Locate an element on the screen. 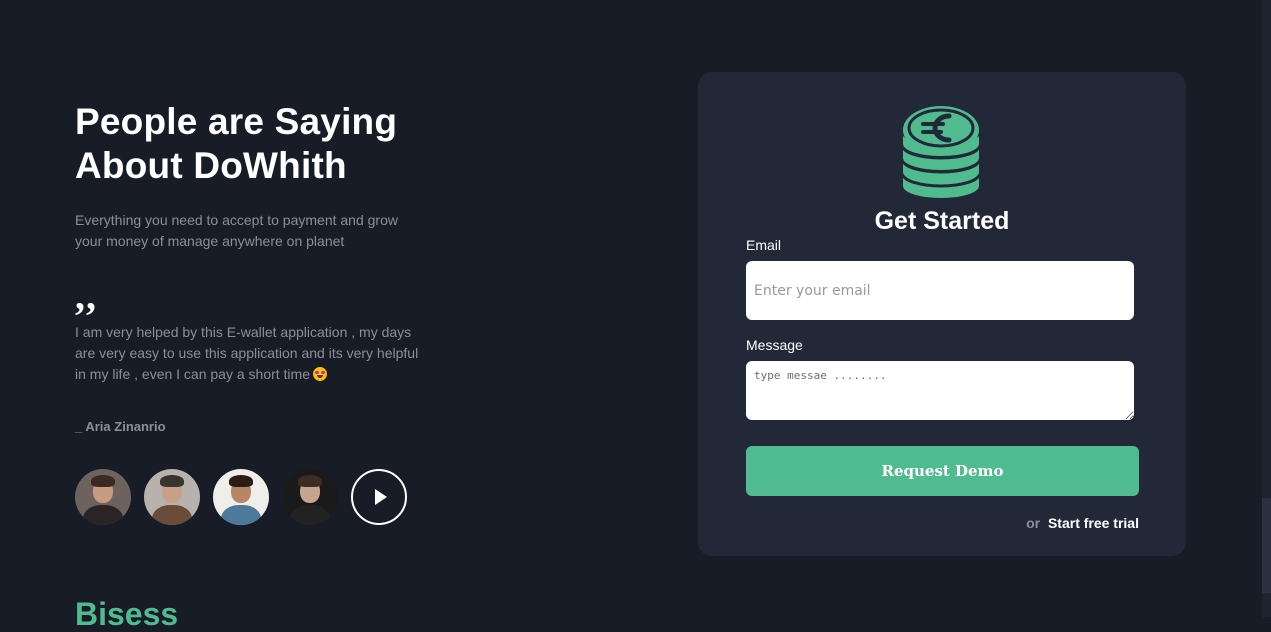  message-label: Message is located at coordinates (774, 345).